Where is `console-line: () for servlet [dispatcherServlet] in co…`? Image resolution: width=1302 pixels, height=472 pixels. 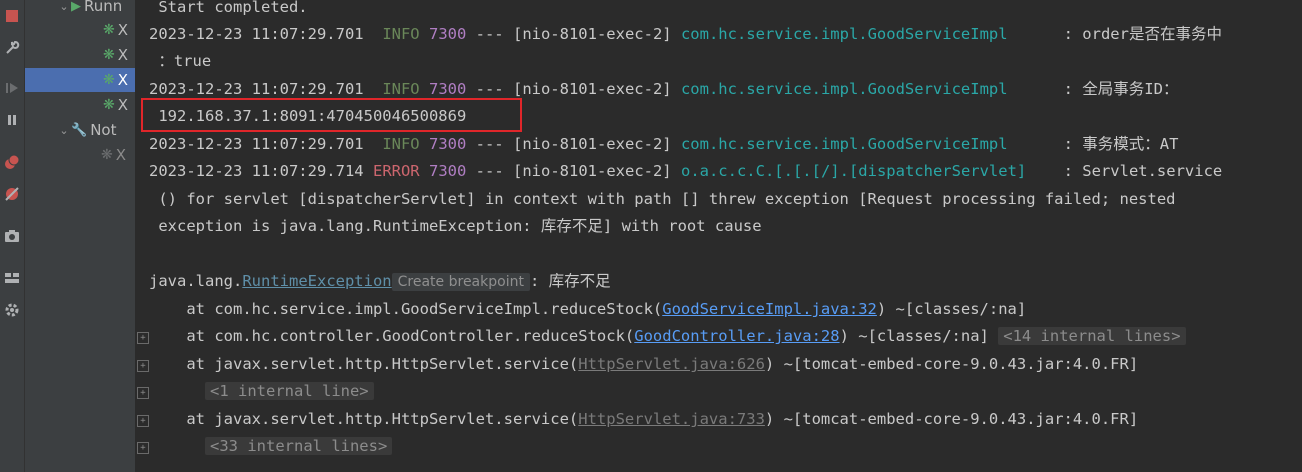
console-line: () for servlet [dispatcherServlet] in co… is located at coordinates (662, 199).